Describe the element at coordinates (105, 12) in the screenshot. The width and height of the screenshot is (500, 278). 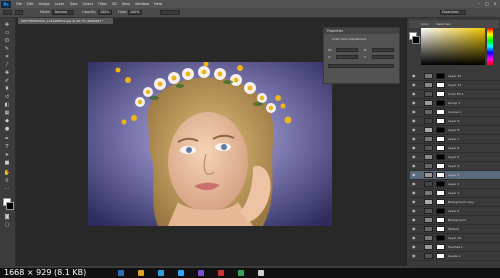
I see `opacity-field: 100%` at that location.